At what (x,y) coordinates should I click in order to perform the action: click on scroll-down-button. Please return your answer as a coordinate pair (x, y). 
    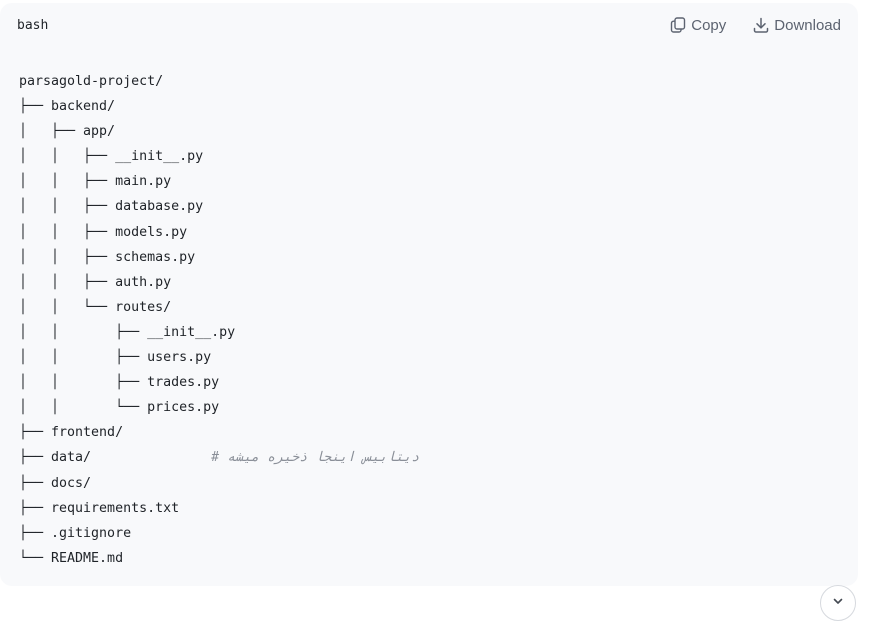
    Looking at the image, I should click on (838, 603).